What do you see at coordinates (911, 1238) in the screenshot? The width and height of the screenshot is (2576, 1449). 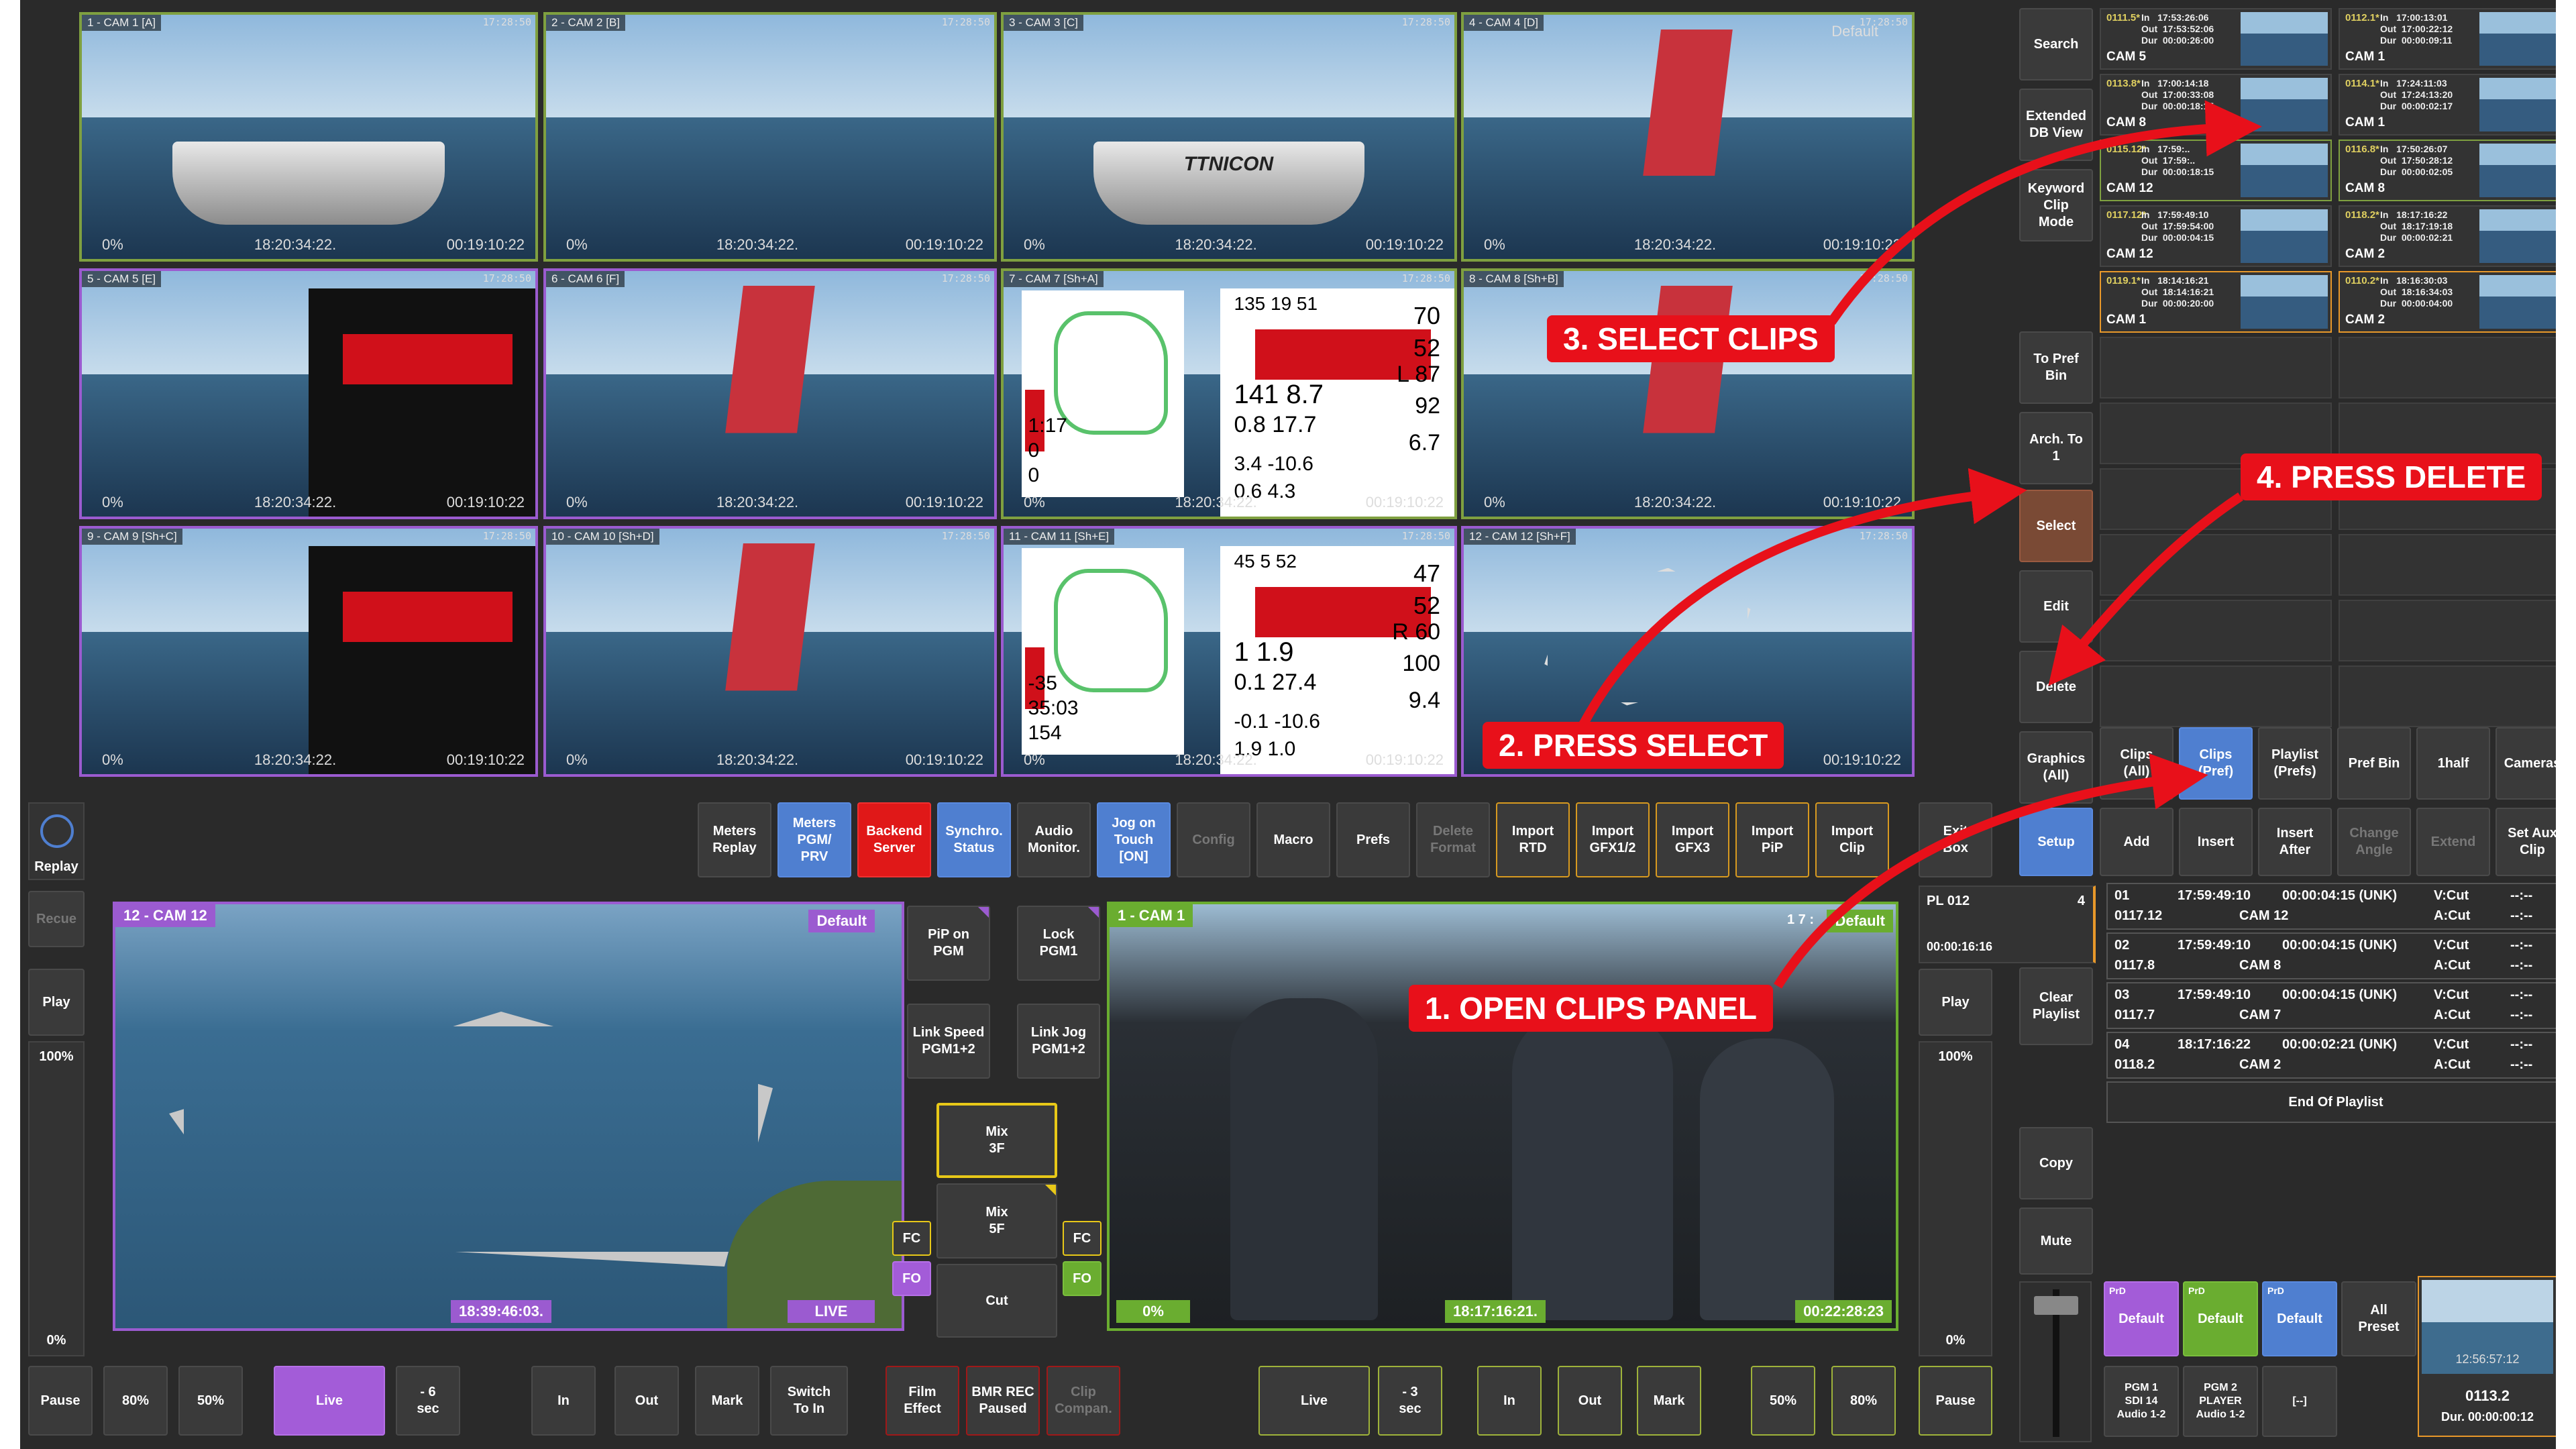 I see `fc-left-button: FC` at bounding box center [911, 1238].